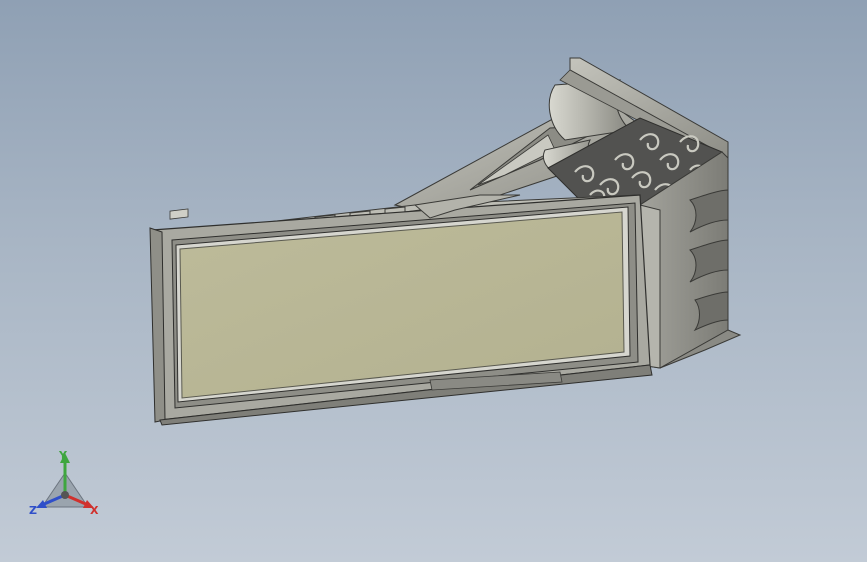  Describe the element at coordinates (33, 510) in the screenshot. I see `z-axis-label: Z` at that location.